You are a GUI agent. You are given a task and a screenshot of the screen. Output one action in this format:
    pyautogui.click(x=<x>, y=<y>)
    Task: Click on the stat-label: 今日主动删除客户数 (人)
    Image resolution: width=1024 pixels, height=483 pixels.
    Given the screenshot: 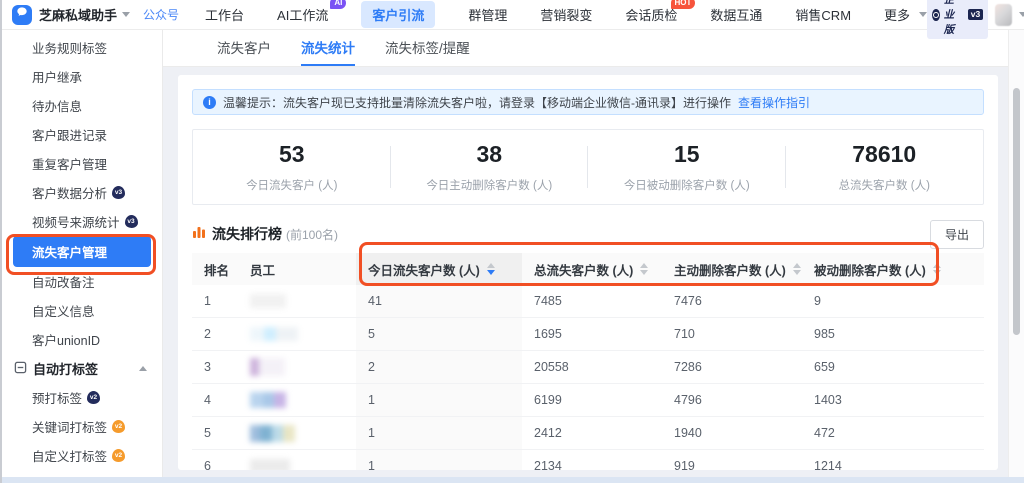 What is the action you would take?
    pyautogui.click(x=489, y=186)
    